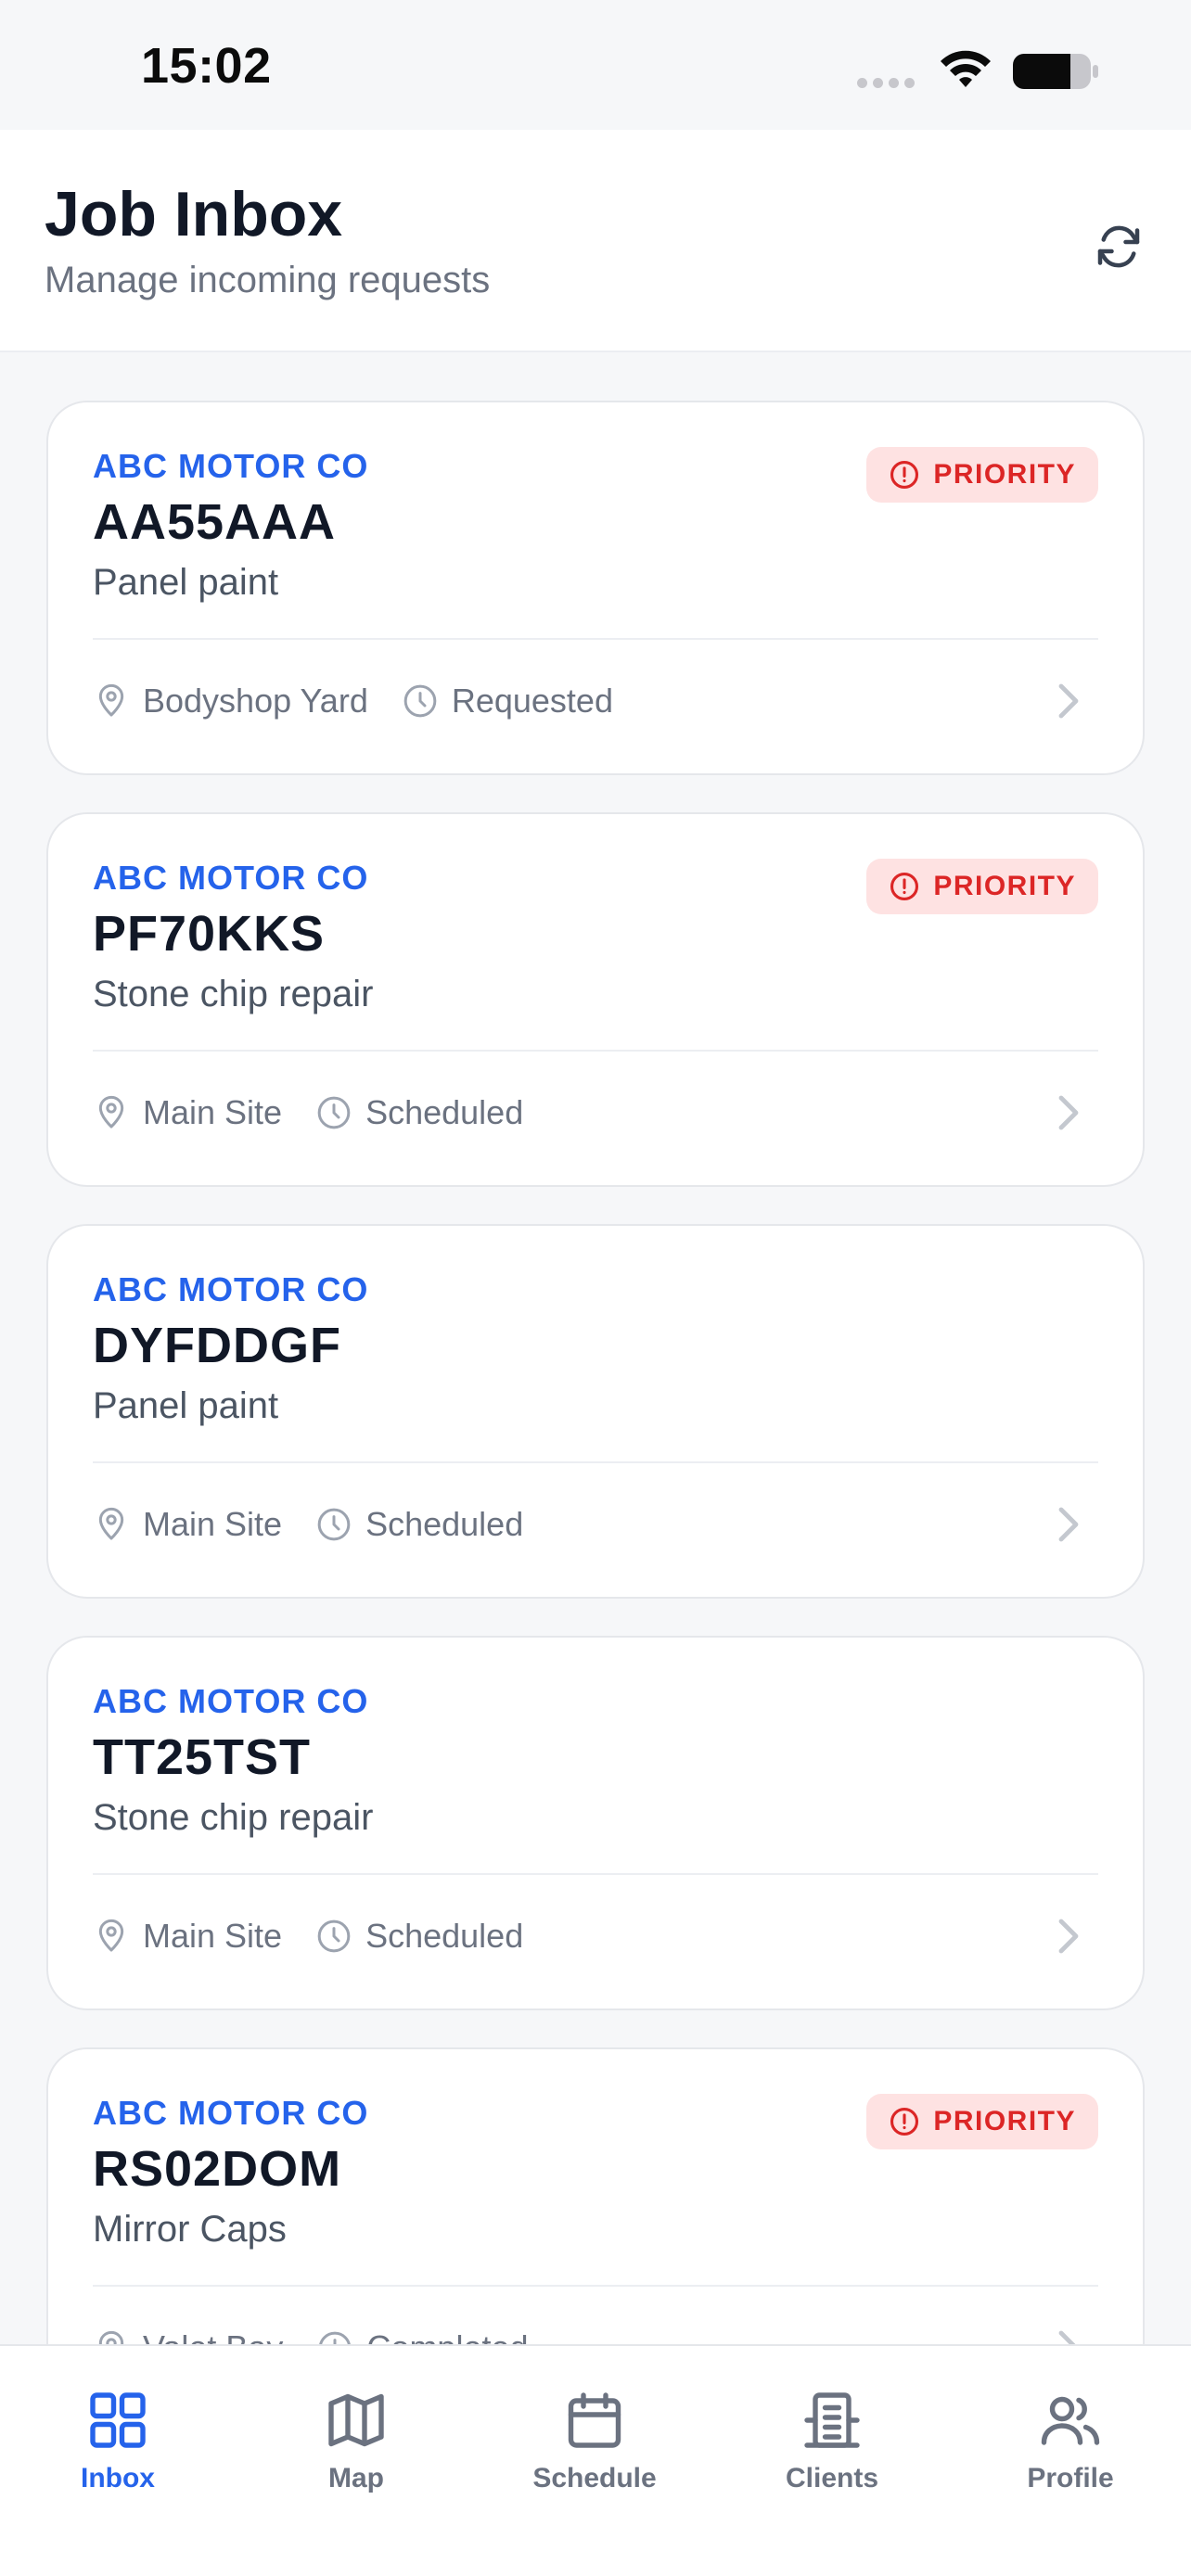 The height and width of the screenshot is (2576, 1191). Describe the element at coordinates (832, 2478) in the screenshot. I see `tab-label: Clients` at that location.